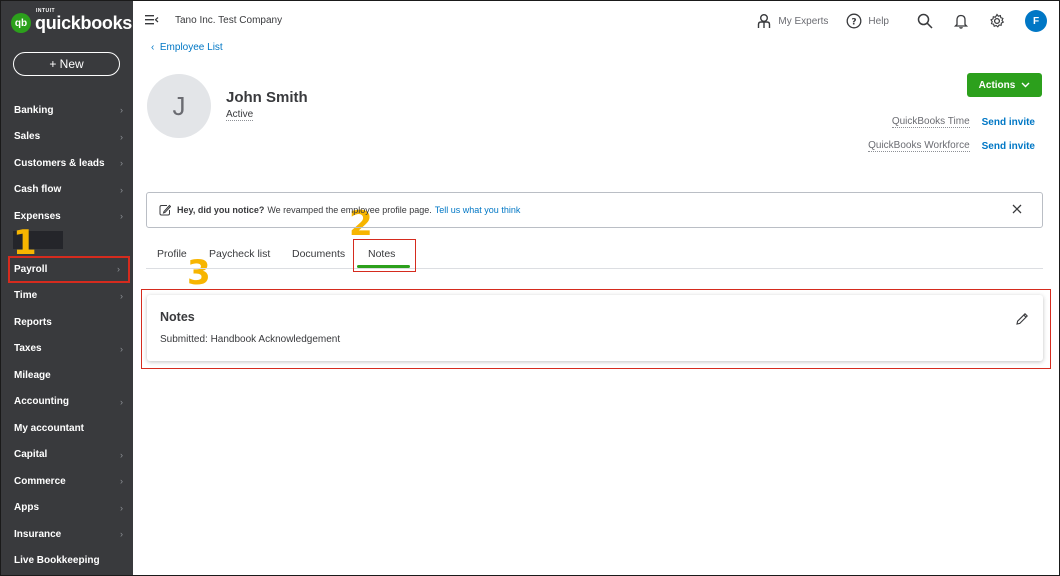 The width and height of the screenshot is (1060, 576). Describe the element at coordinates (267, 97) in the screenshot. I see `employee-name: John Smith` at that location.